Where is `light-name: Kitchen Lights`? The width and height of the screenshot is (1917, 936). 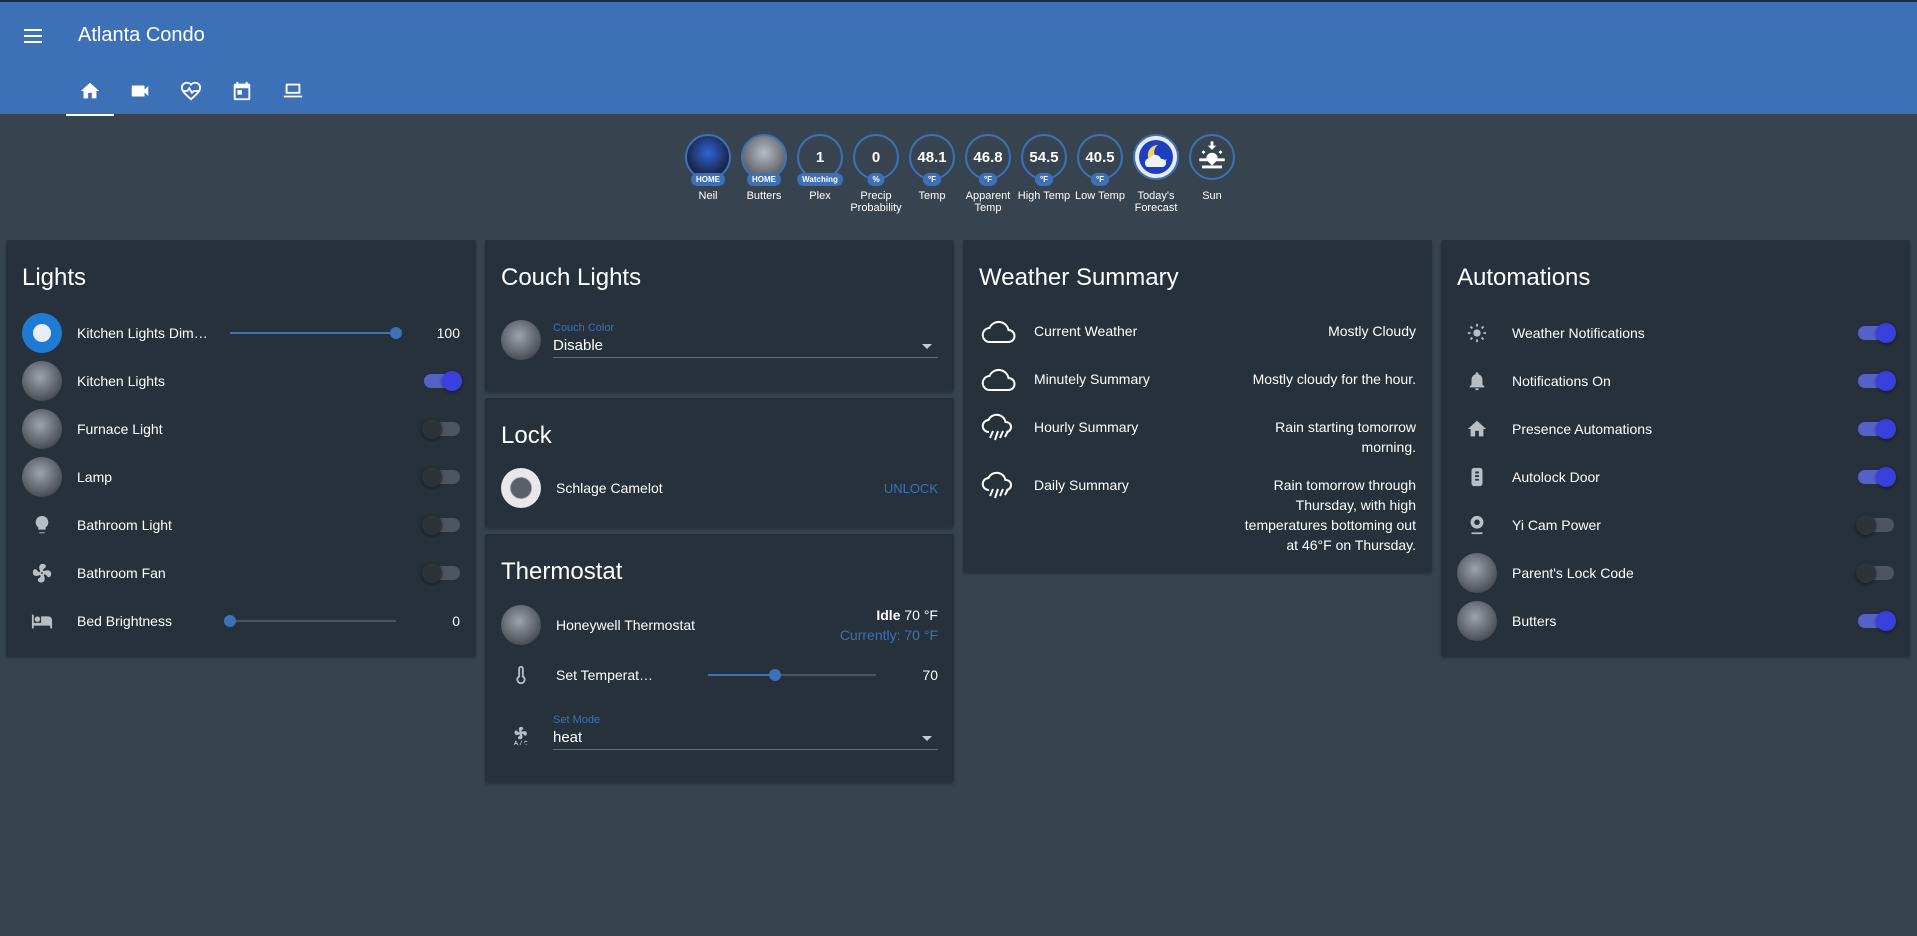
light-name: Kitchen Lights is located at coordinates (121, 381).